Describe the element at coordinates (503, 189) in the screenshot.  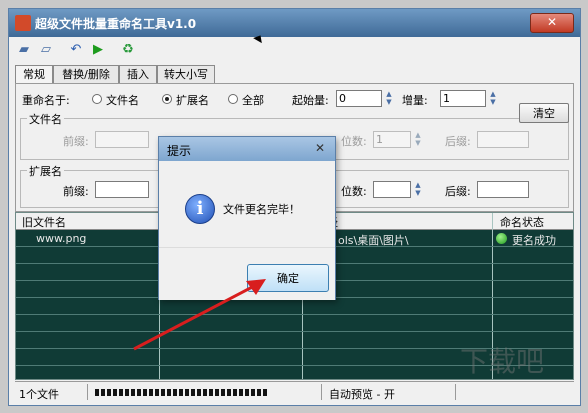
I see `ext-suffix-input` at that location.